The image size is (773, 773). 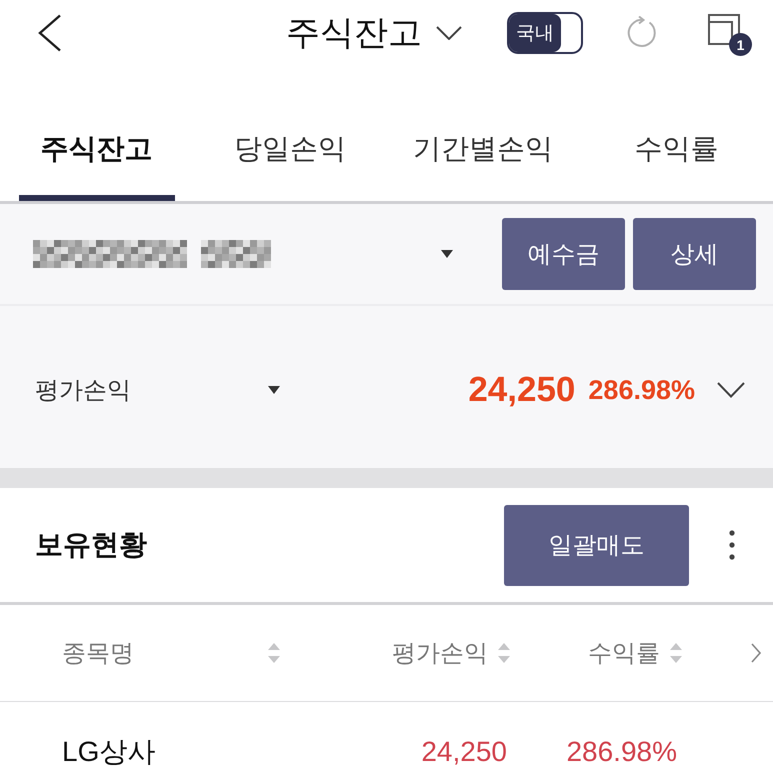 What do you see at coordinates (641, 390) in the screenshot?
I see `profit-rate: 286.98%` at bounding box center [641, 390].